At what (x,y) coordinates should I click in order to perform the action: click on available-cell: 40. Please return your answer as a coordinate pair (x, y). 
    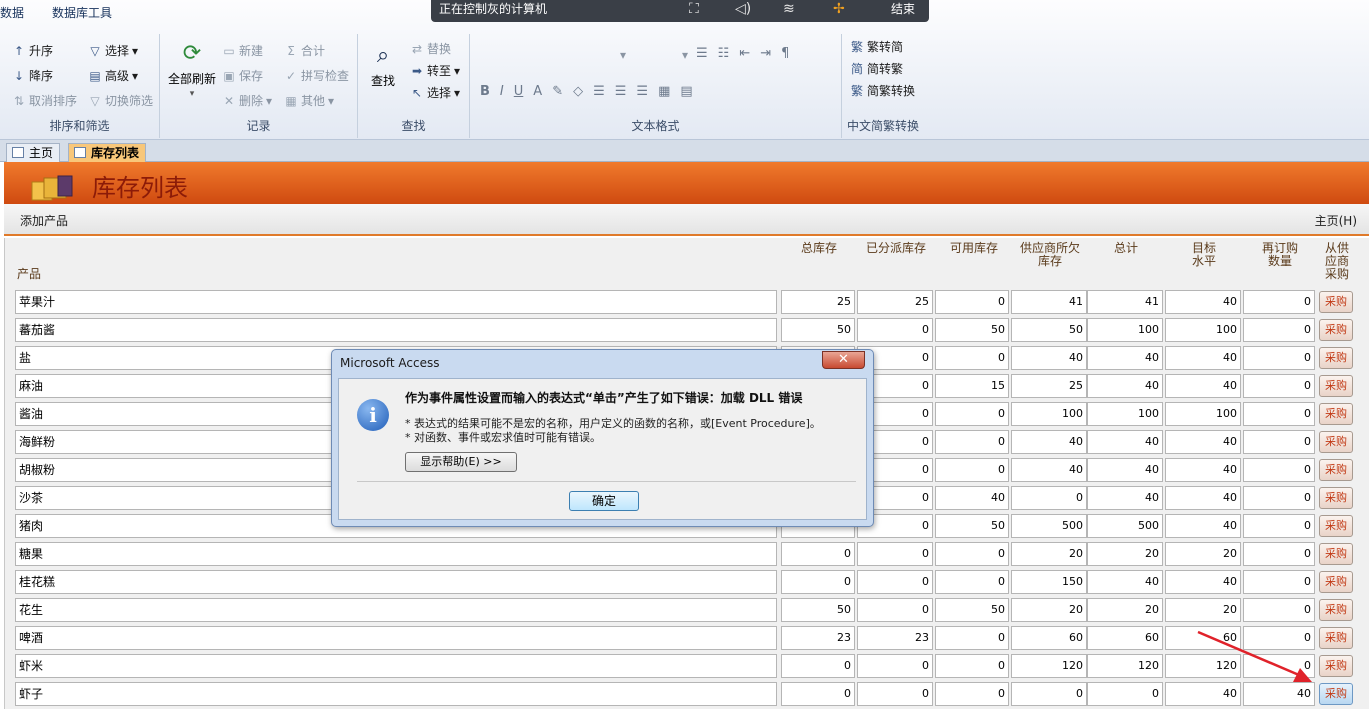
    Looking at the image, I should click on (972, 498).